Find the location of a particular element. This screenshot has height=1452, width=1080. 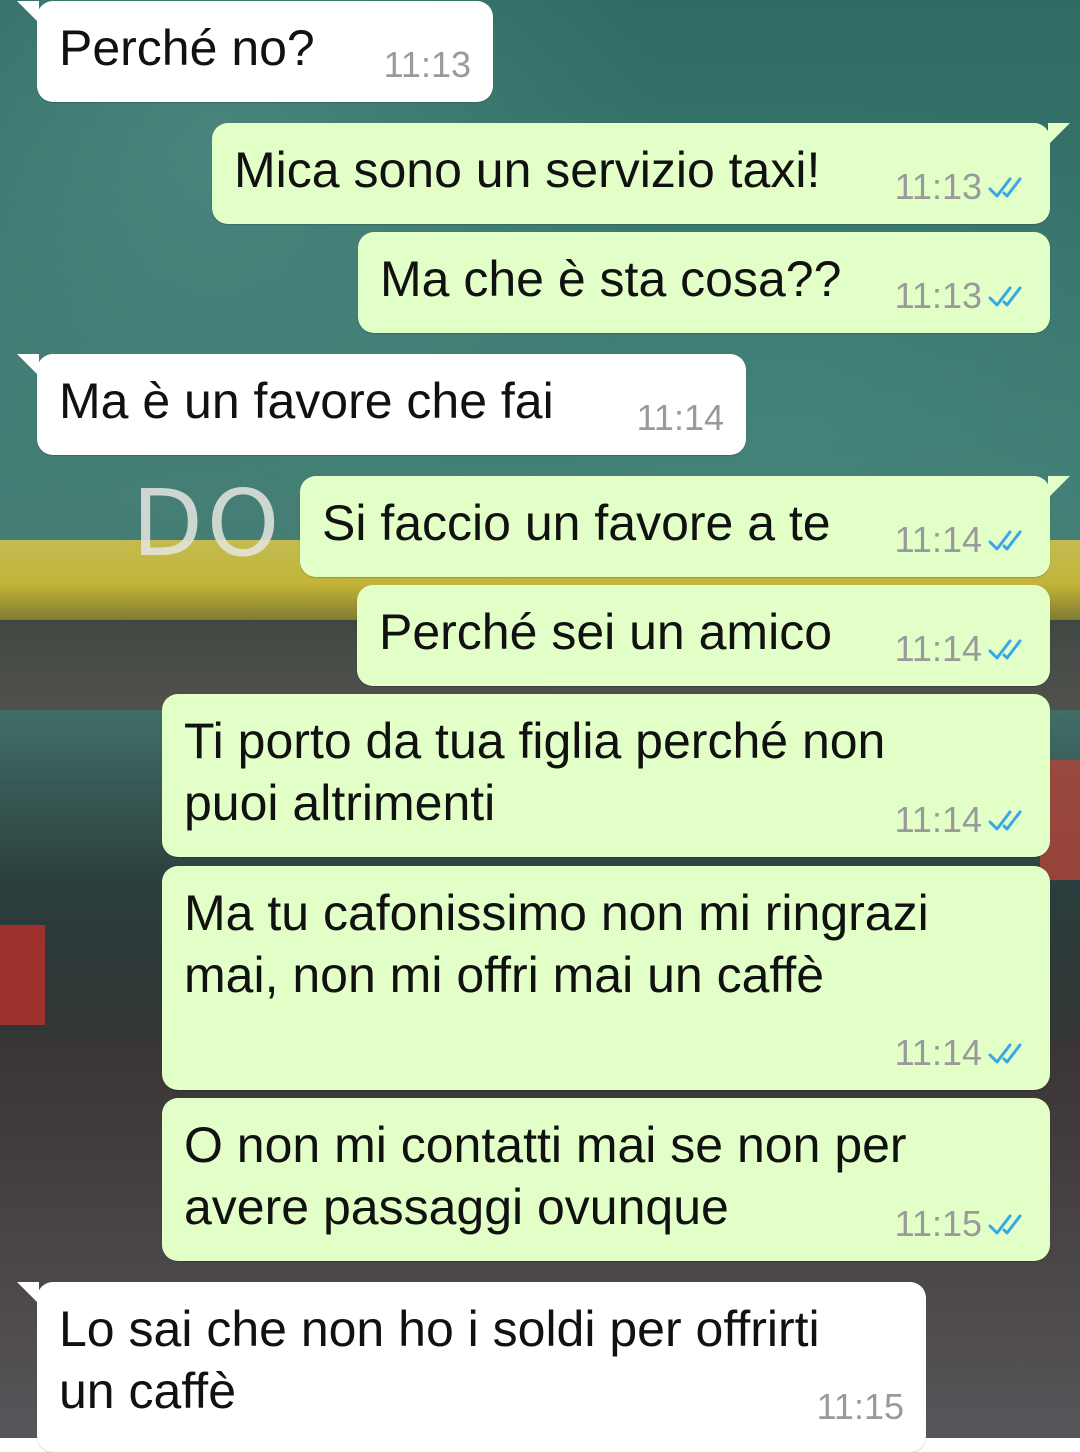

message-text: Ma è un favore che fai is located at coordinates (306, 401).